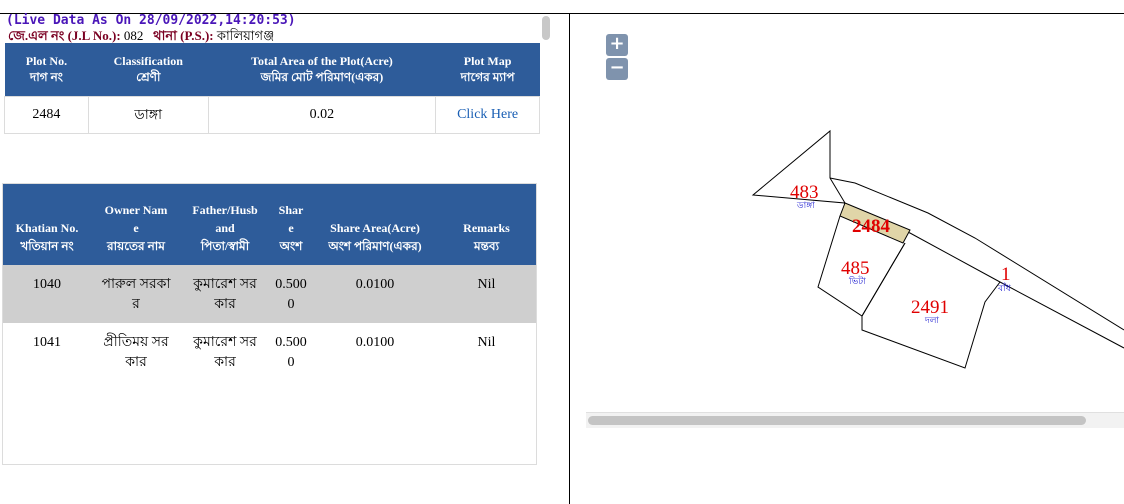  Describe the element at coordinates (46, 114) in the screenshot. I see `plot-no-cell: 2484` at that location.